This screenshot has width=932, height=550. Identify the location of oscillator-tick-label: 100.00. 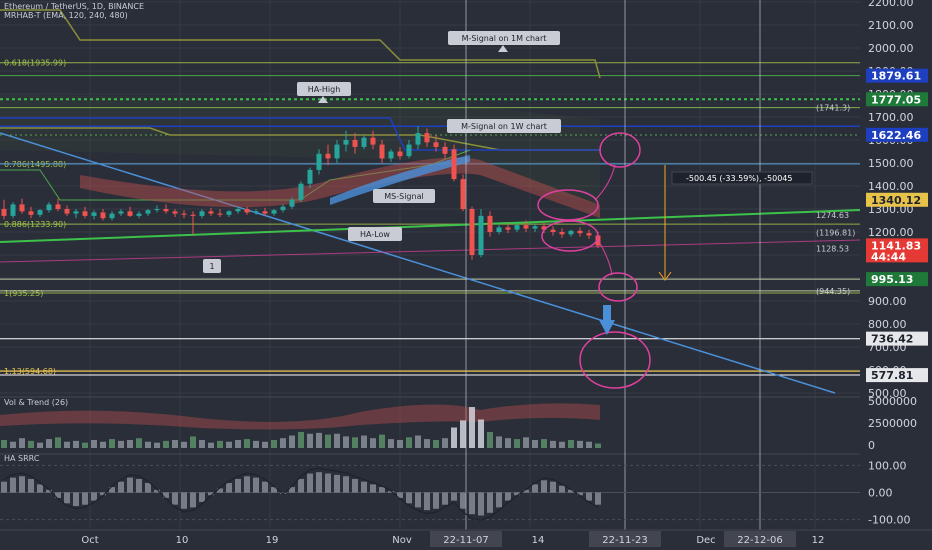
(887, 465).